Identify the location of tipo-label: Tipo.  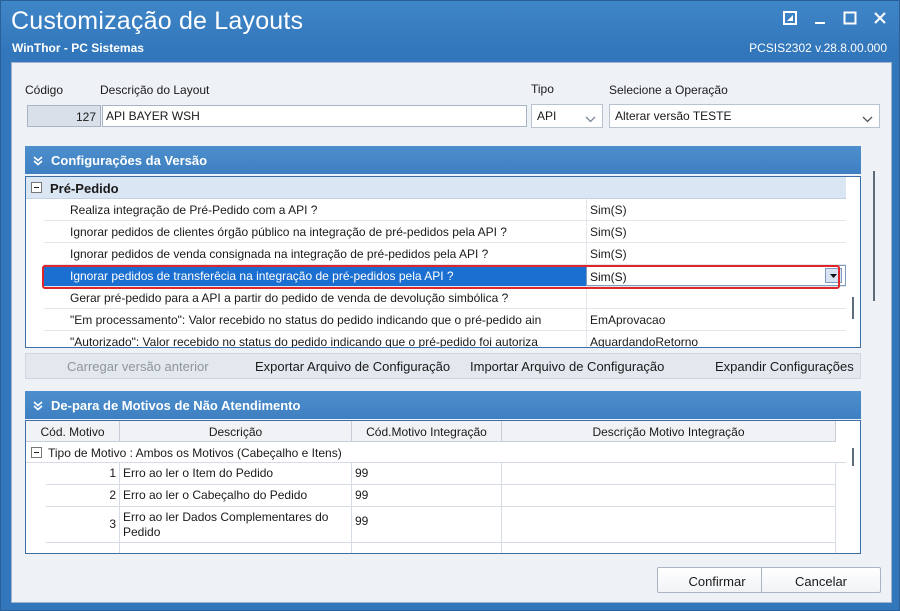
(542, 89).